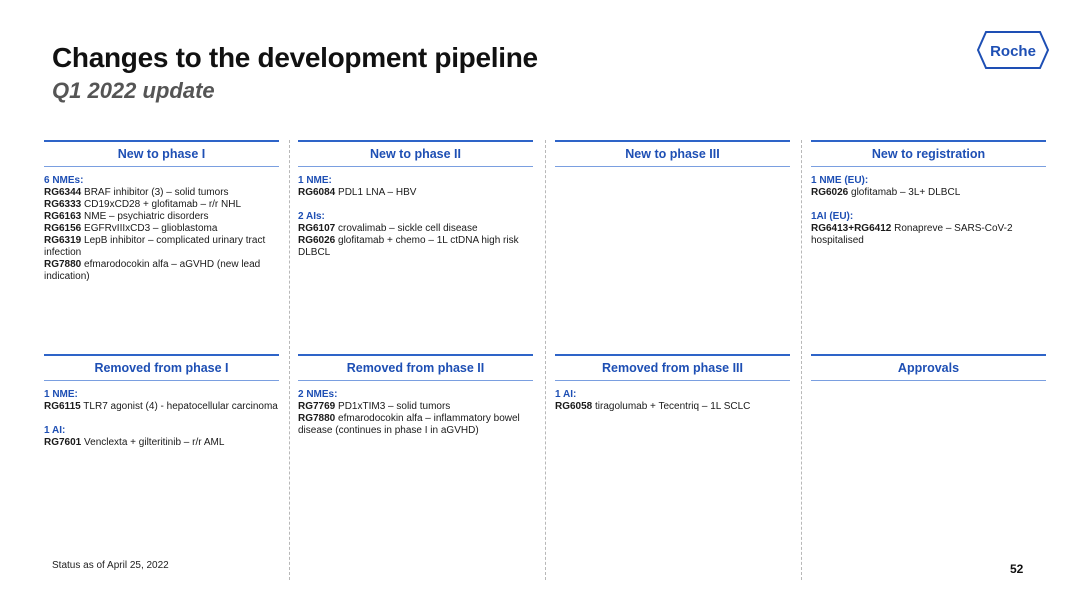  Describe the element at coordinates (376, 192) in the screenshot. I see `item-description: PDL1 LNA – HBV` at that location.